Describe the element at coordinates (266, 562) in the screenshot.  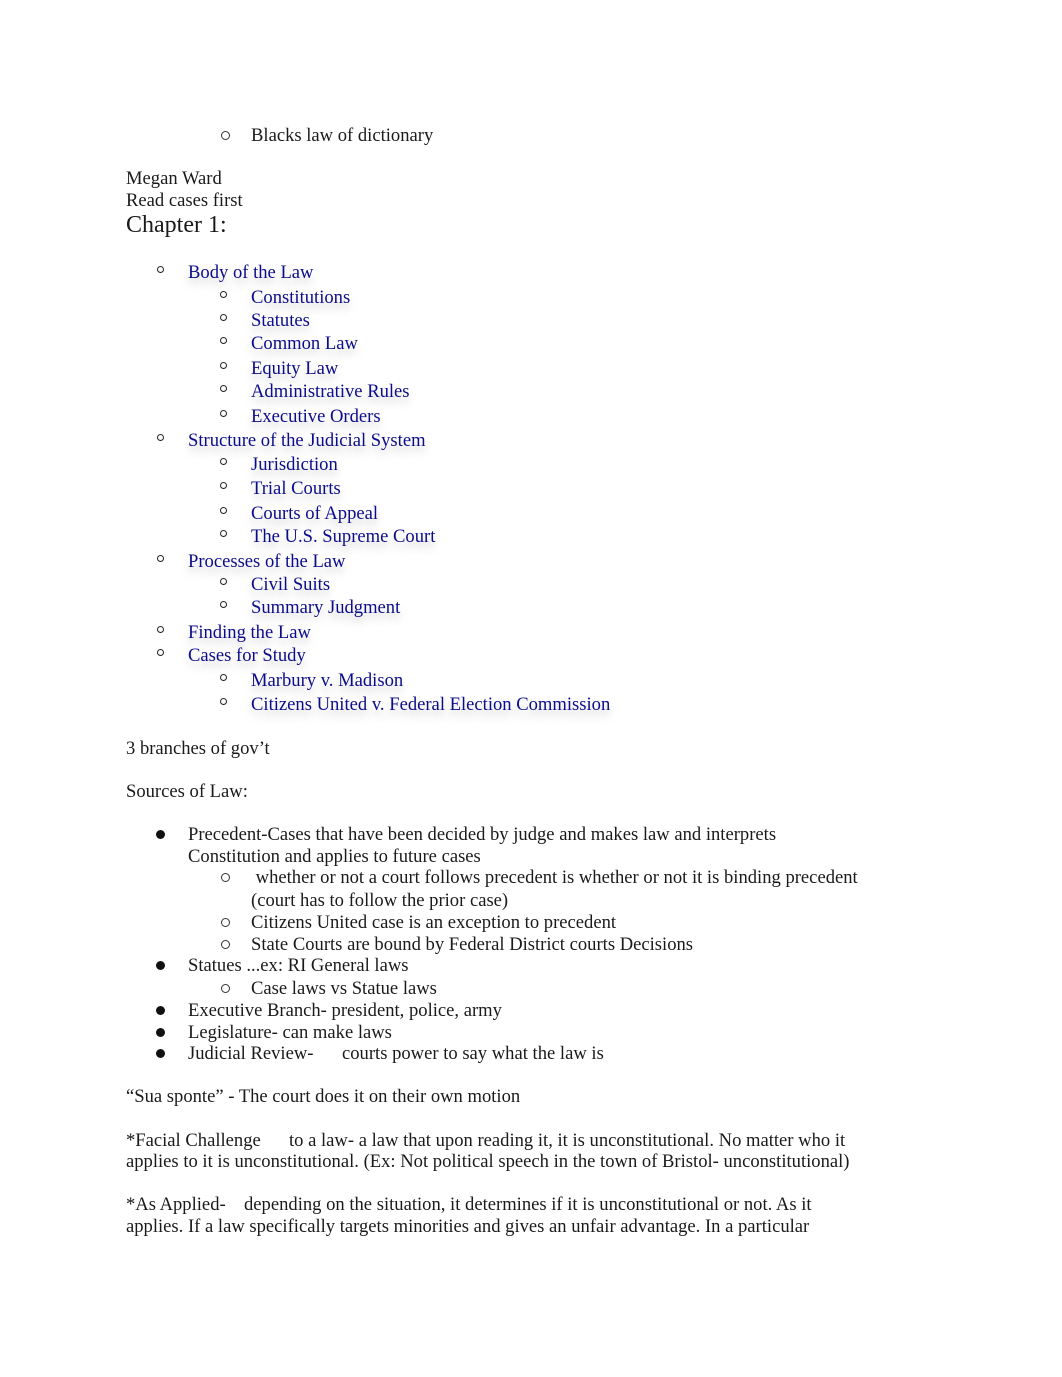
I see `toc-link-processes-of-the-law: Processes of the Law` at that location.